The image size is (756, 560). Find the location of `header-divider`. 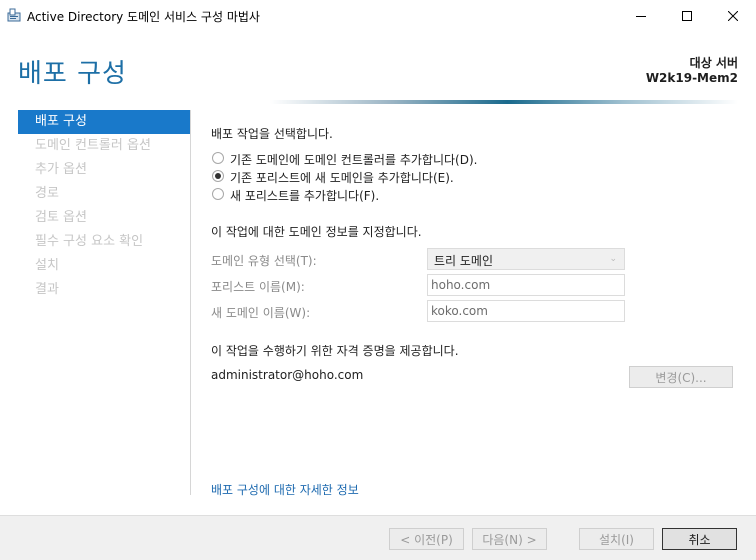

header-divider is located at coordinates (378, 102).